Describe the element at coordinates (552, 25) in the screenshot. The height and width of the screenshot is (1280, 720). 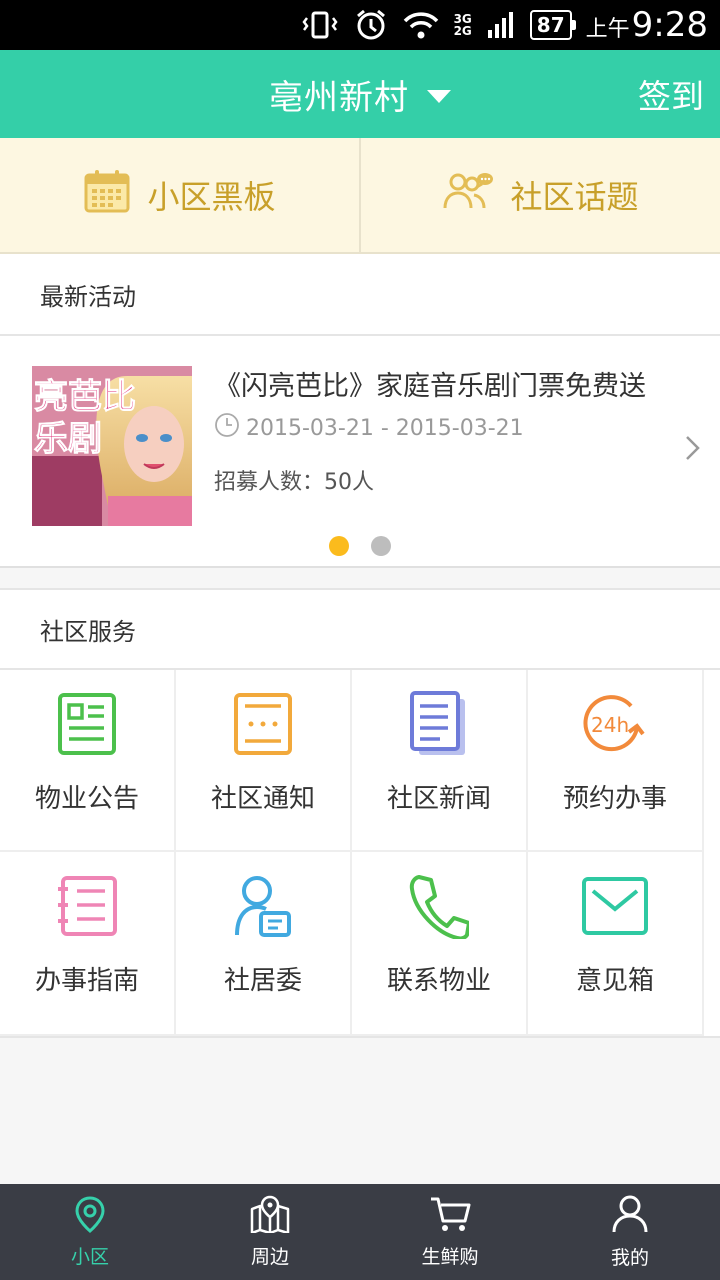
I see `battery-indicator: 87` at that location.